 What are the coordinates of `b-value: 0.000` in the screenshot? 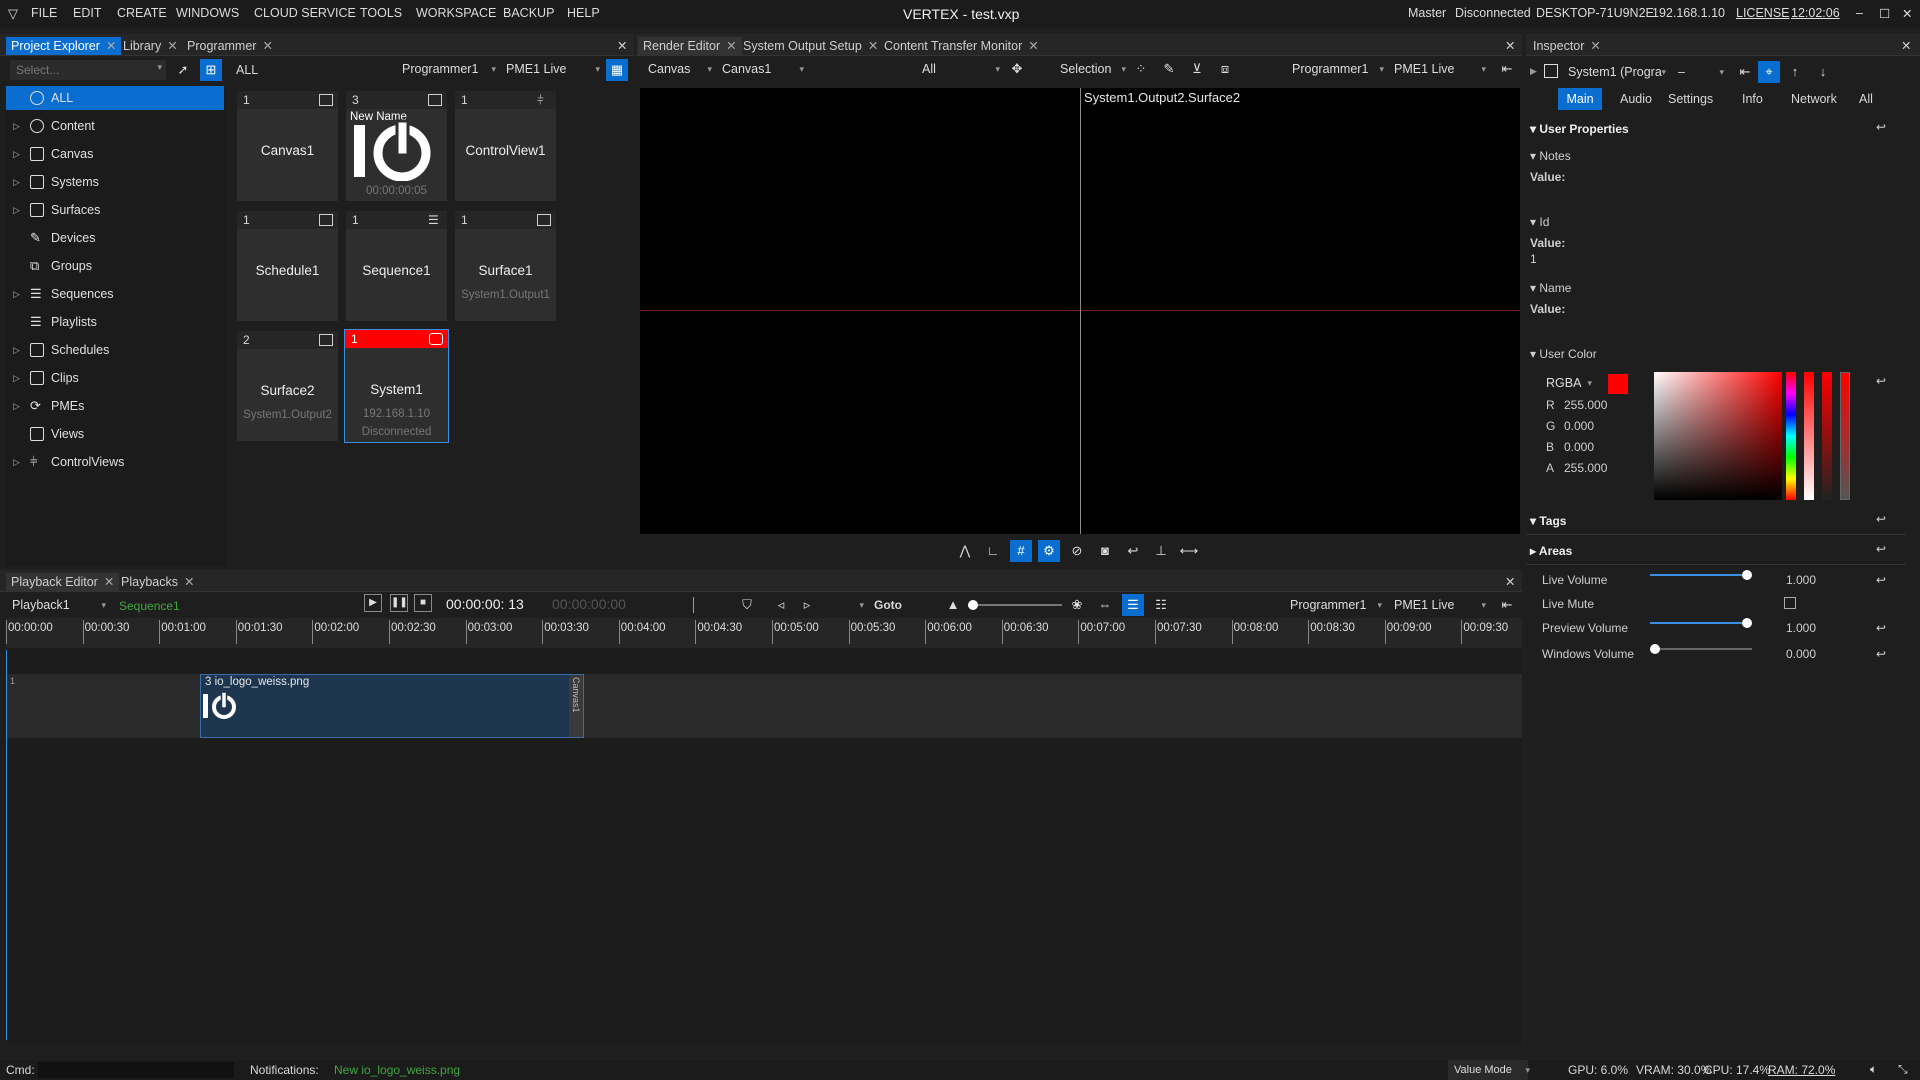 It's located at (1579, 447).